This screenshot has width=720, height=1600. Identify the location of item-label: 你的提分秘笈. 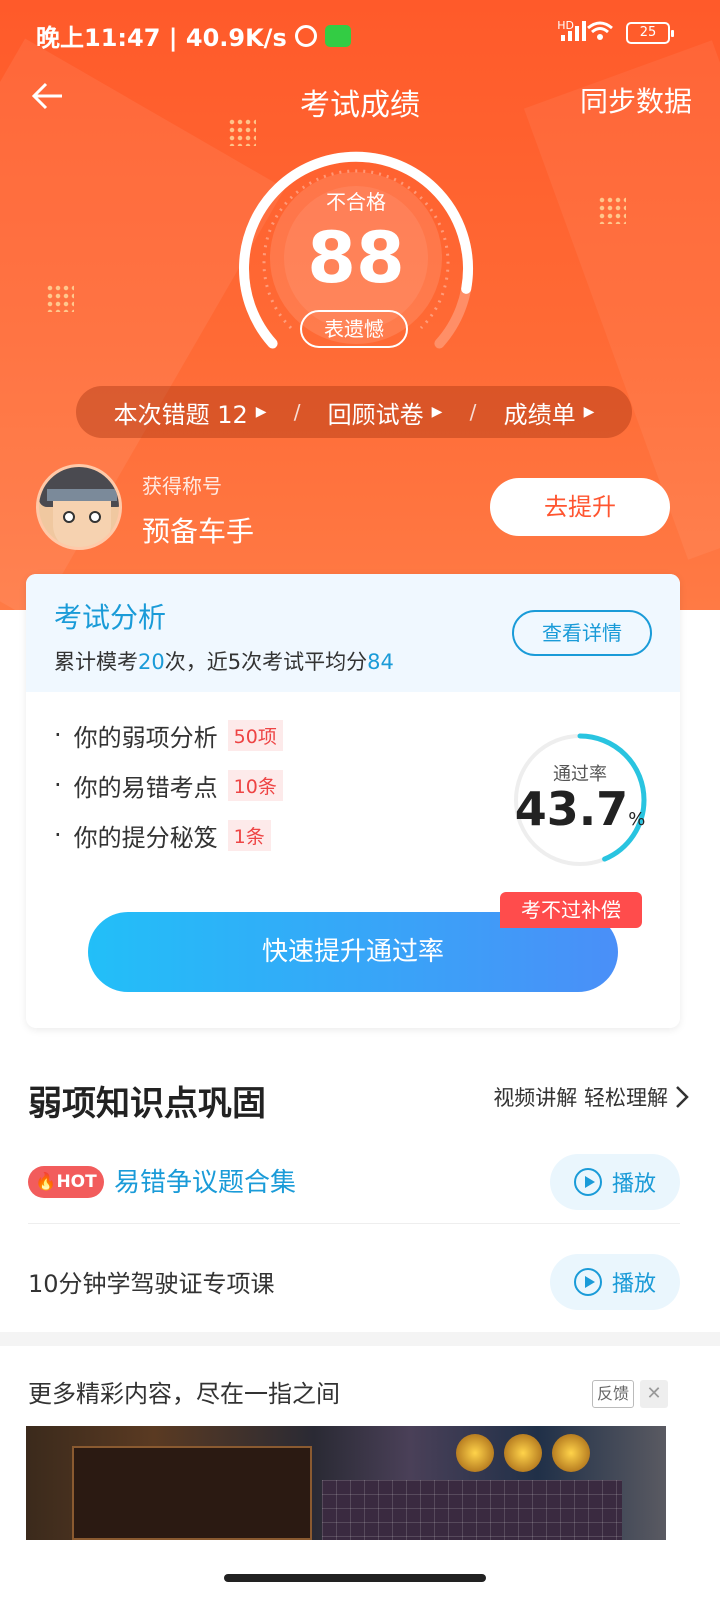
(145, 837).